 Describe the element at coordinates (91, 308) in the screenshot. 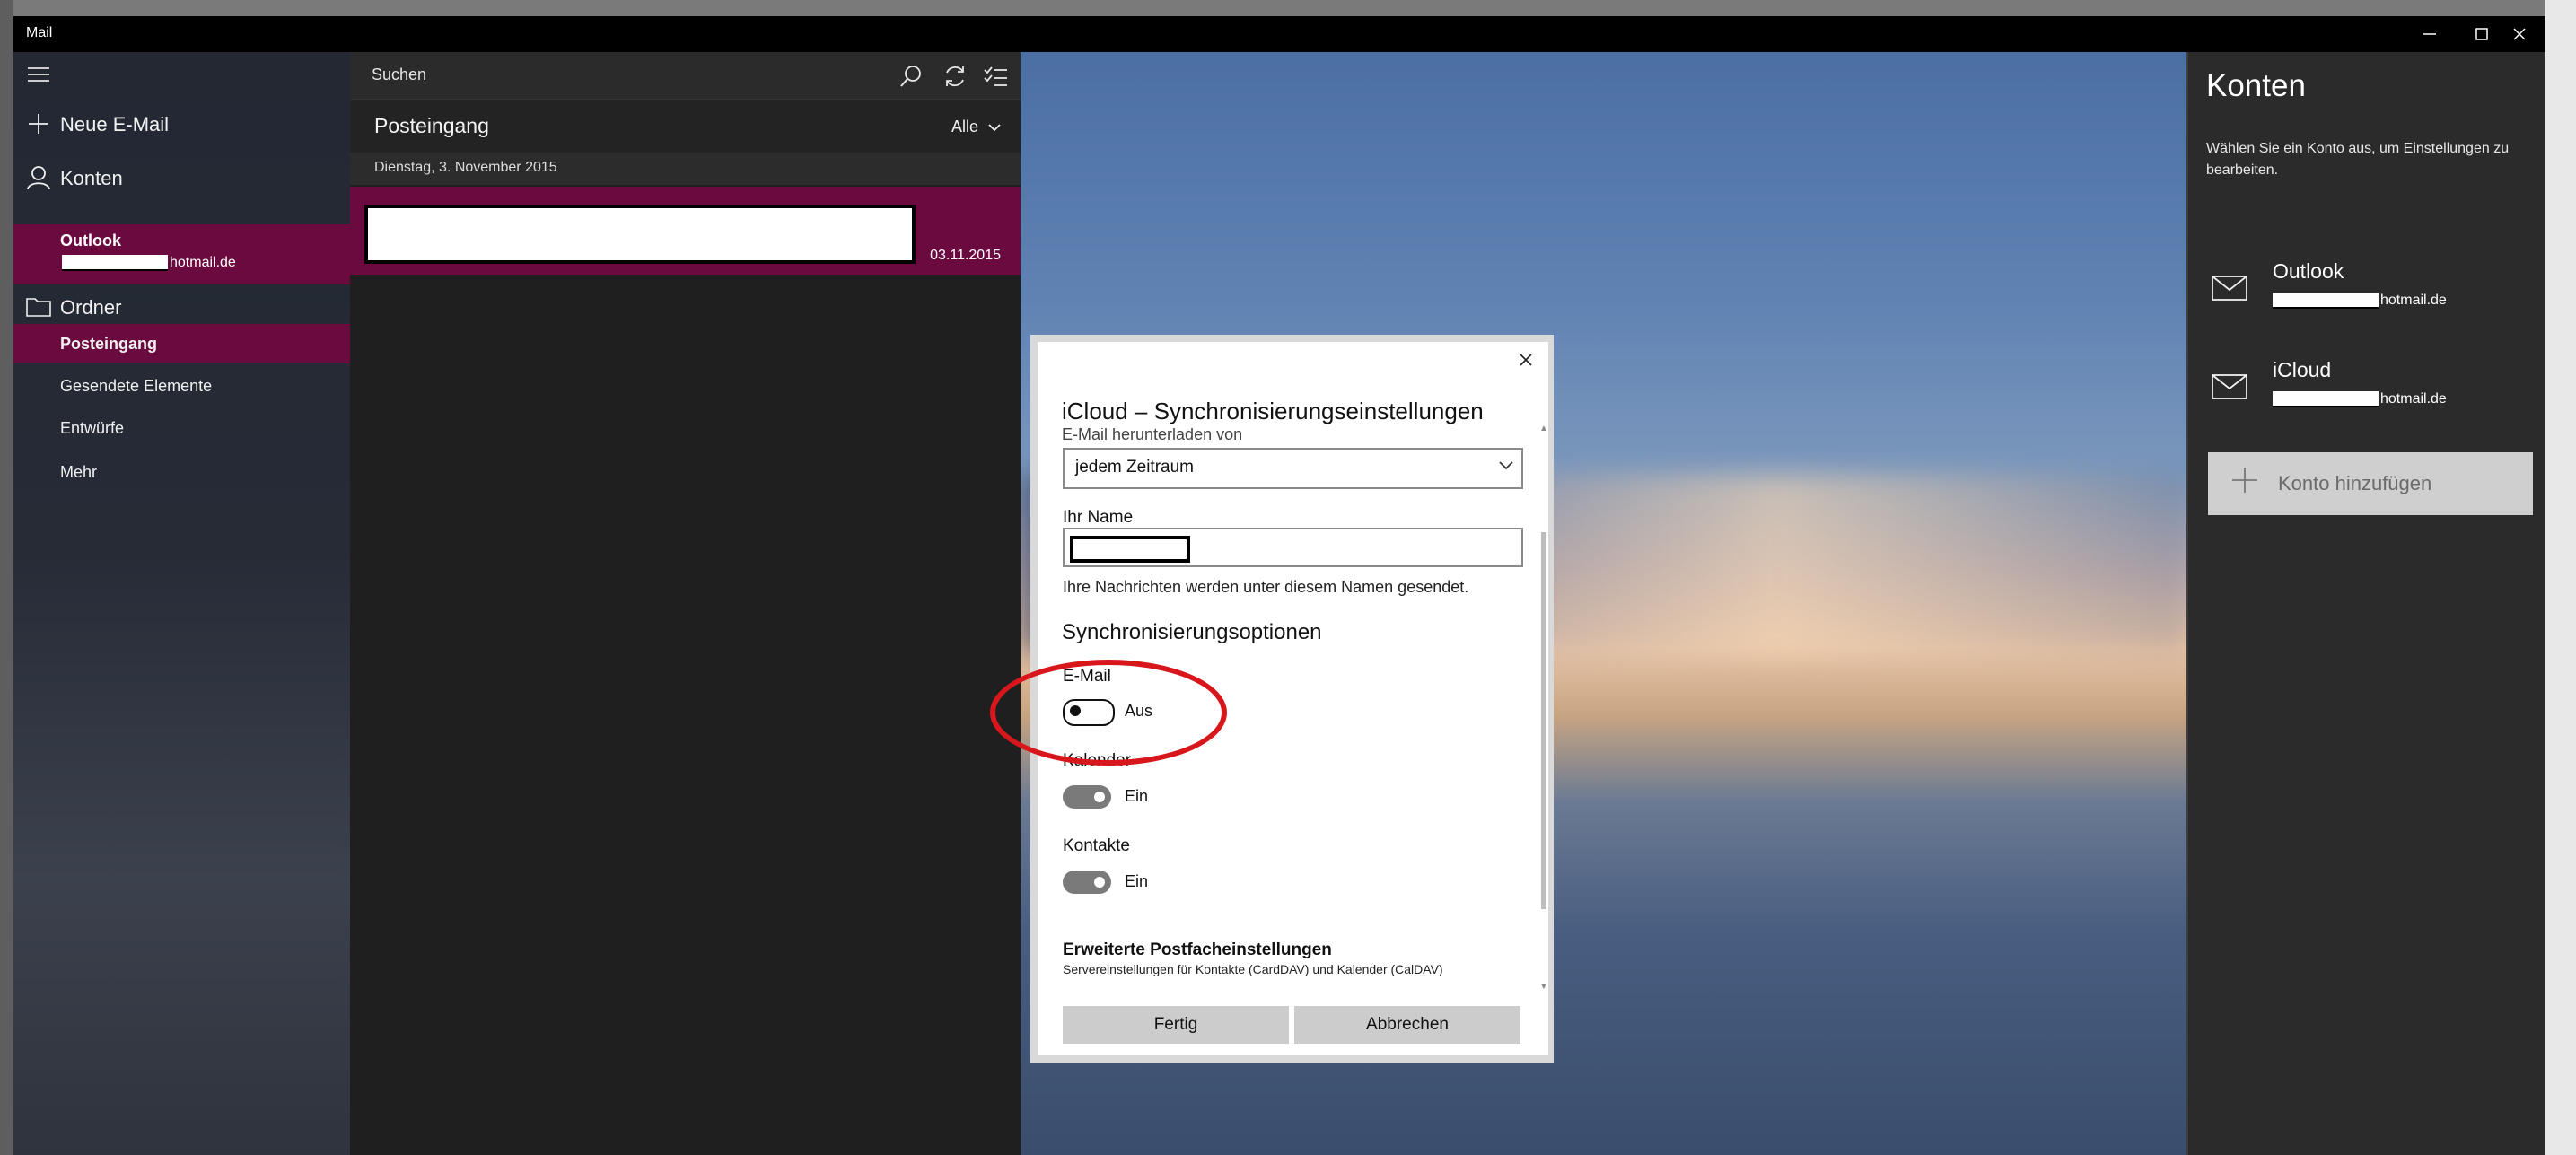

I see `folders-label: Ordner` at that location.